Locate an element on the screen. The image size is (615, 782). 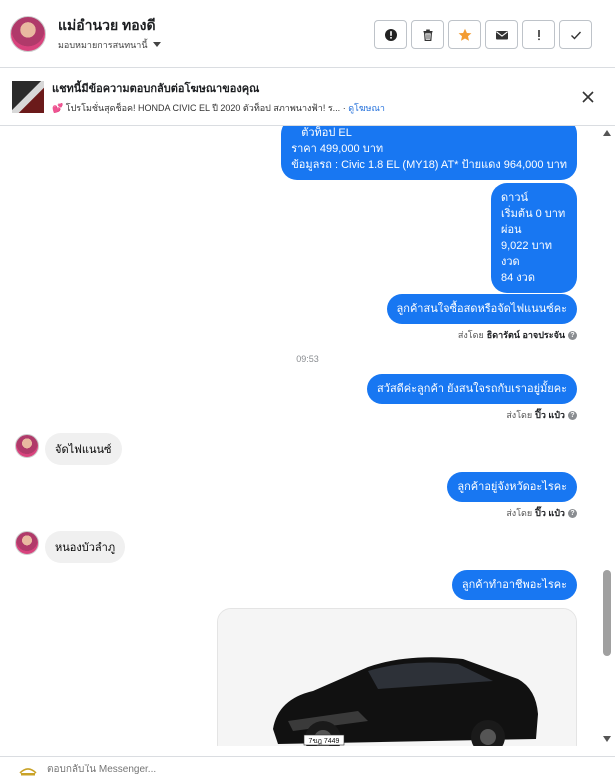
mark-unread-button is located at coordinates (501, 34).